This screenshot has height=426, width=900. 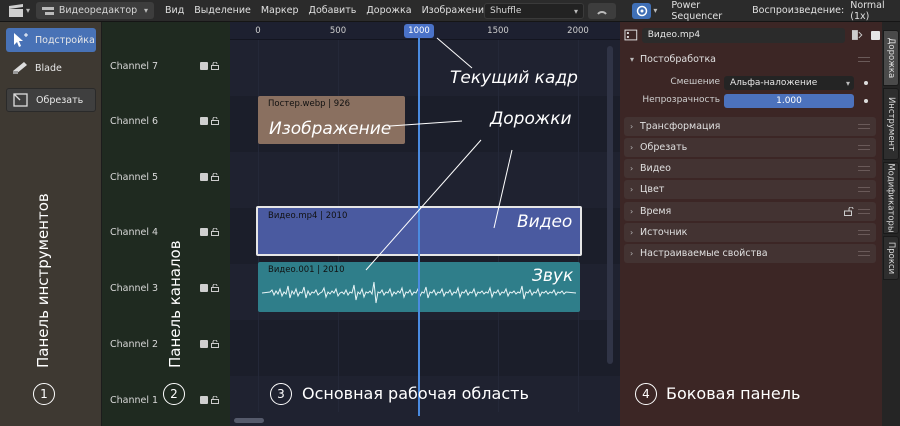 What do you see at coordinates (174, 10) in the screenshot?
I see `menu-view: Вид` at bounding box center [174, 10].